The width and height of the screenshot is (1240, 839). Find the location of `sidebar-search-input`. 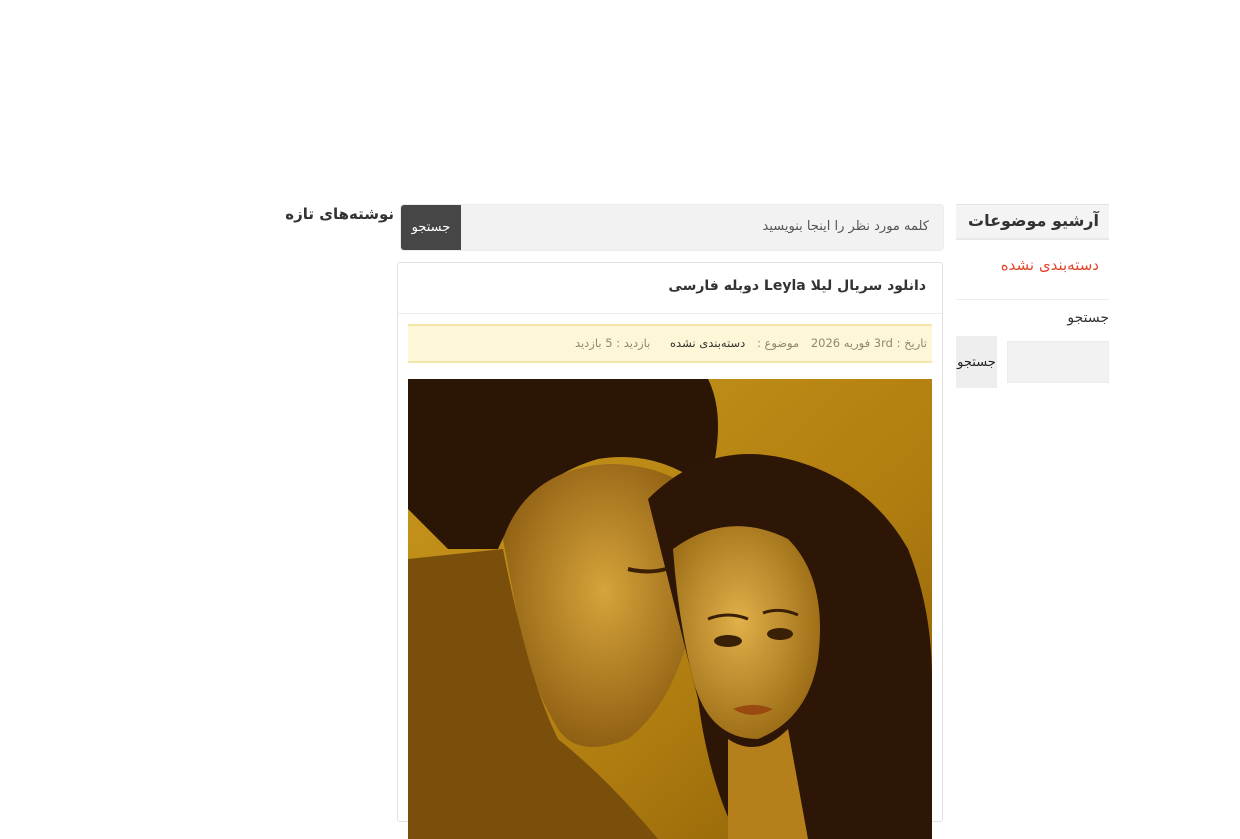

sidebar-search-input is located at coordinates (1058, 362).